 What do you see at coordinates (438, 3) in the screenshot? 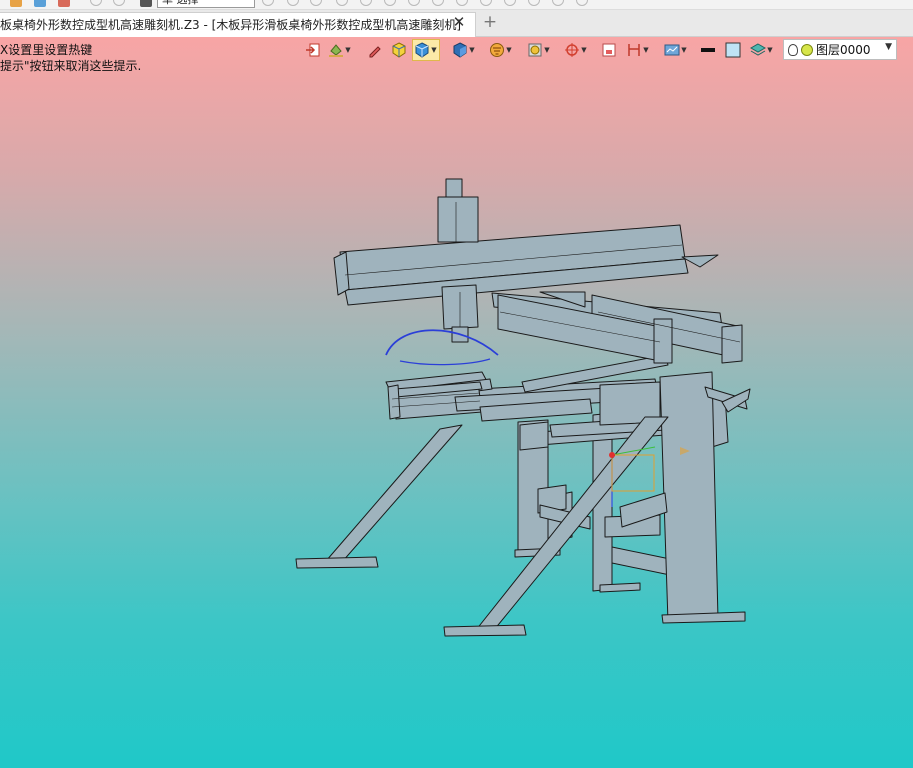
I see `clock-icon` at bounding box center [438, 3].